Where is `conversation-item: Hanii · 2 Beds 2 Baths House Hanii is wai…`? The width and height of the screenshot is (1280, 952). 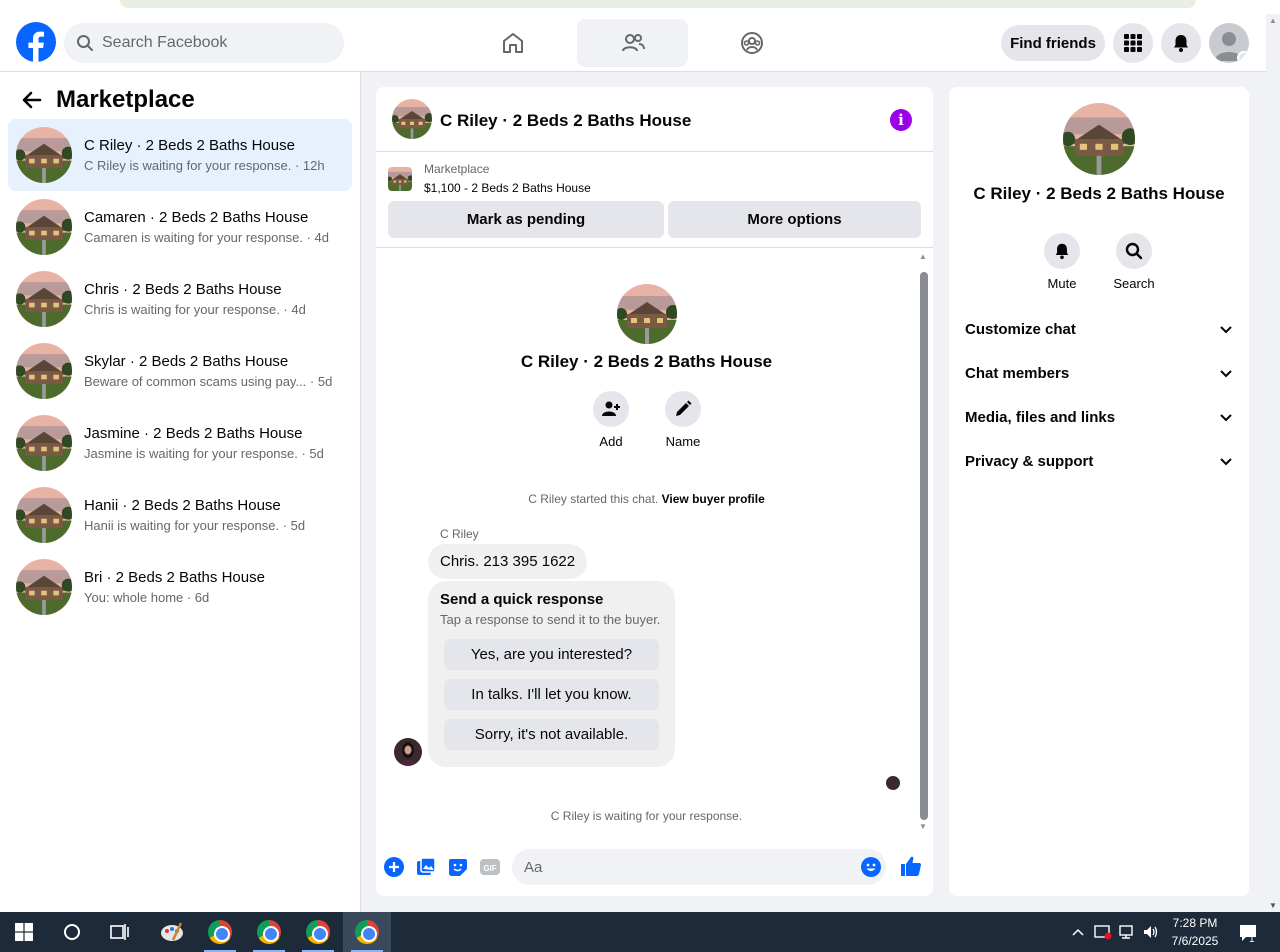 conversation-item: Hanii · 2 Beds 2 Baths House Hanii is wai… is located at coordinates (180, 515).